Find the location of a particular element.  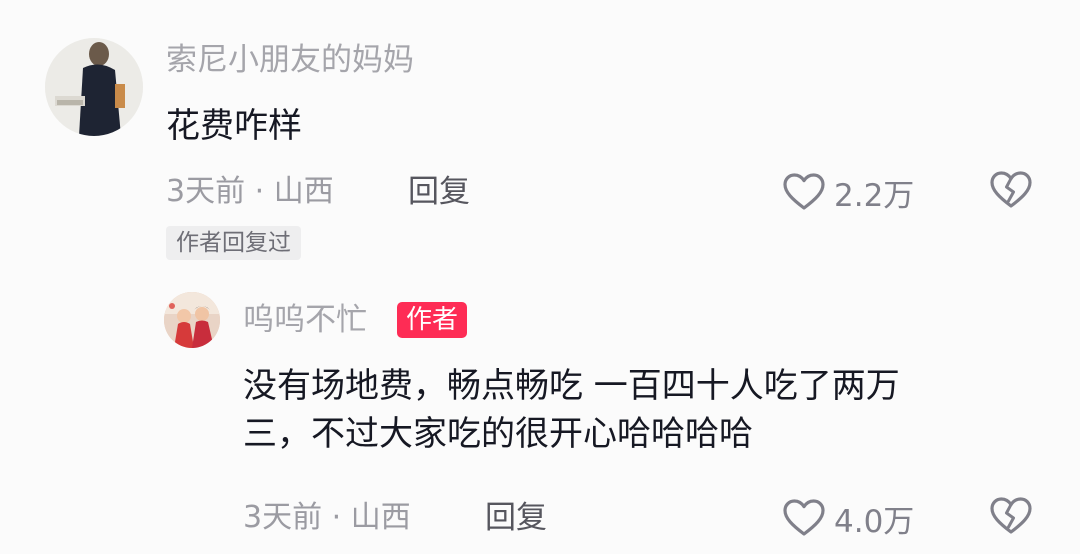

comment-reply-button: 回复 is located at coordinates (439, 192).